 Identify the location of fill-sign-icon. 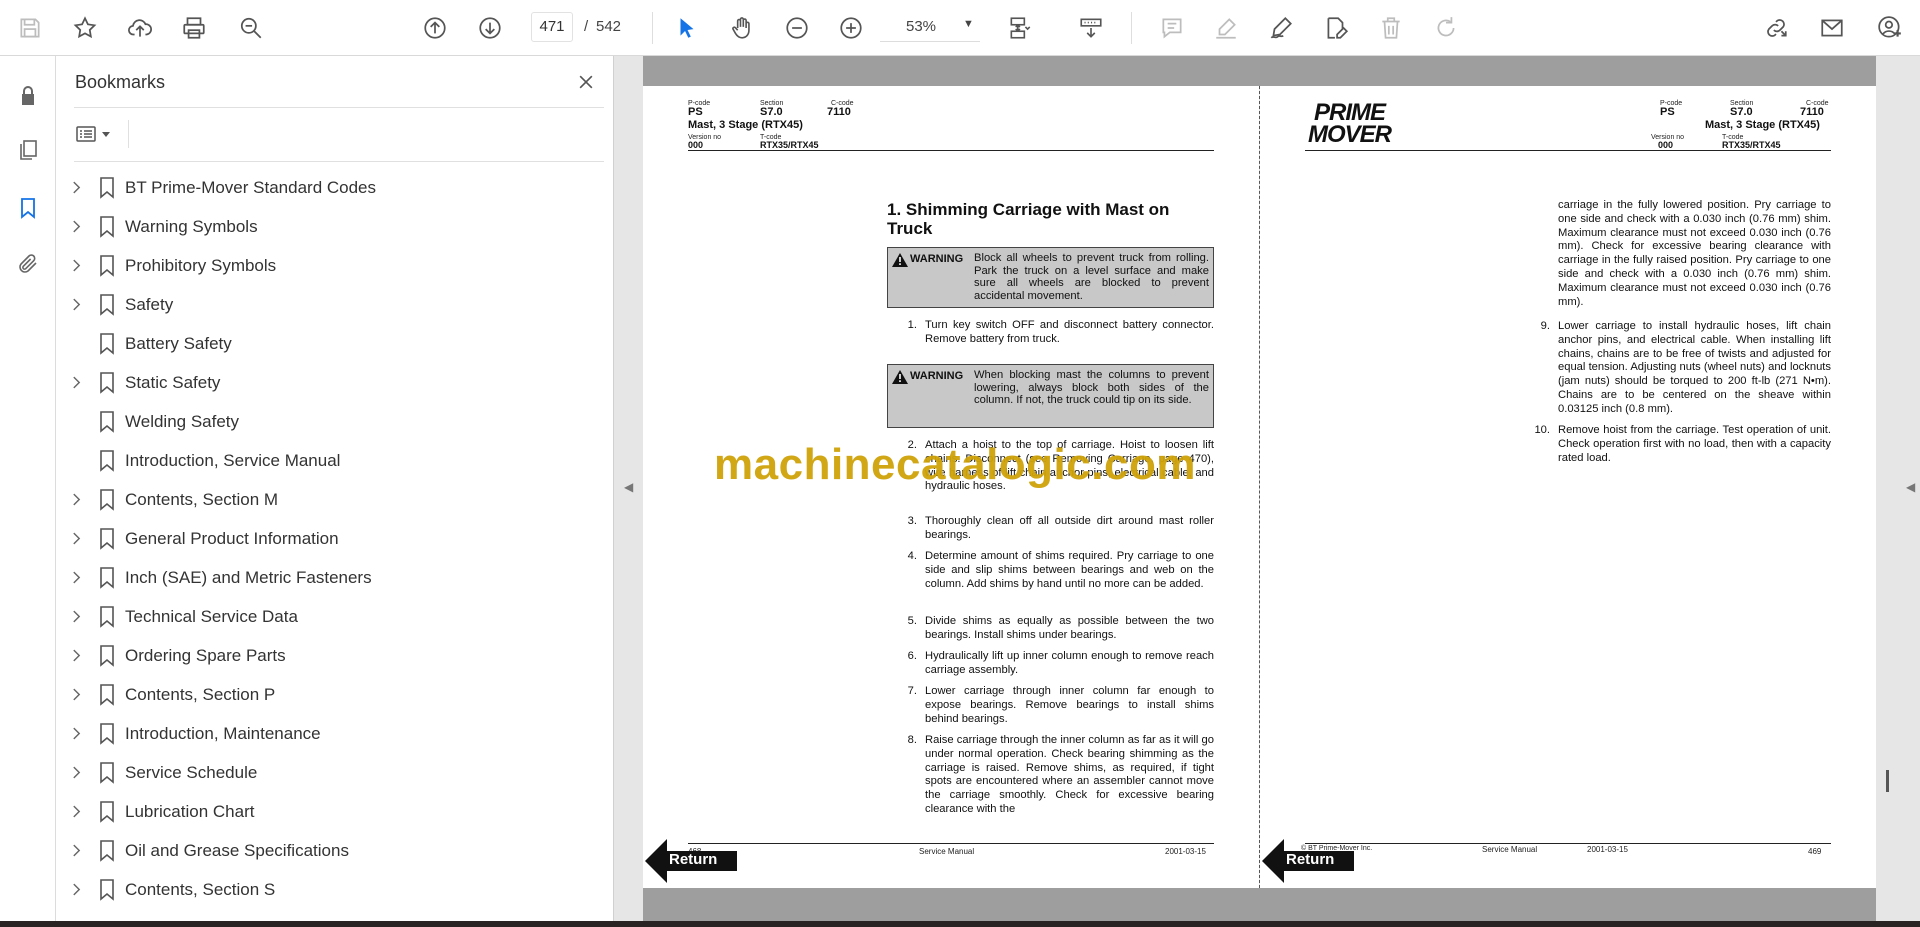
(1336, 28).